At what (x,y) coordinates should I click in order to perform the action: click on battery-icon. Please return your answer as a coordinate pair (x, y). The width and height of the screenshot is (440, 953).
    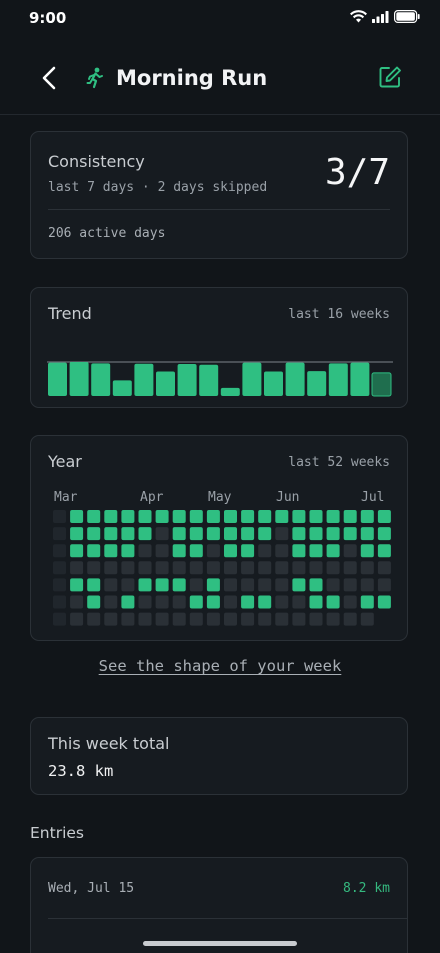
    Looking at the image, I should click on (407, 16).